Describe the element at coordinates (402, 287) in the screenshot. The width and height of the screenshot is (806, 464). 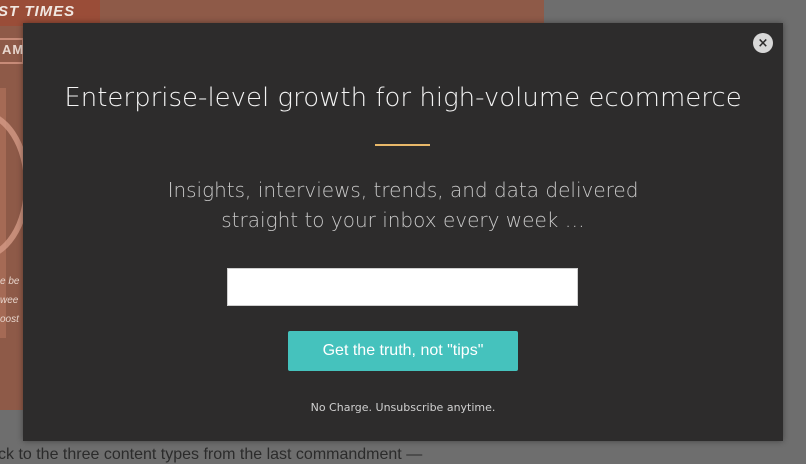
I see `email-field` at that location.